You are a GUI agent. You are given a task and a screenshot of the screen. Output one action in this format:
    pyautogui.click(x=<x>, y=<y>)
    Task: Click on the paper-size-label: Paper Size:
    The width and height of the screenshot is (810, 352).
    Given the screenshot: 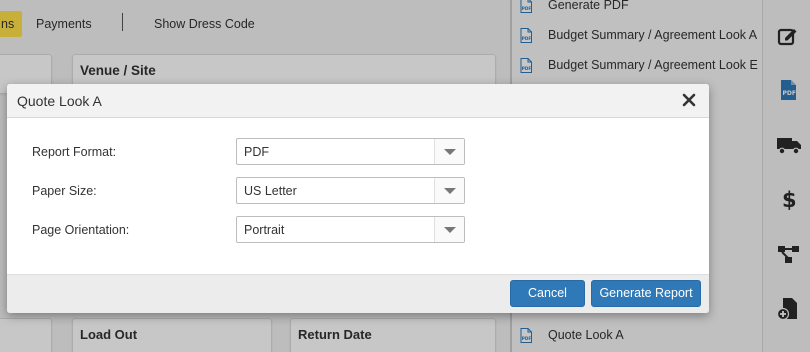 What is the action you would take?
    pyautogui.click(x=64, y=191)
    